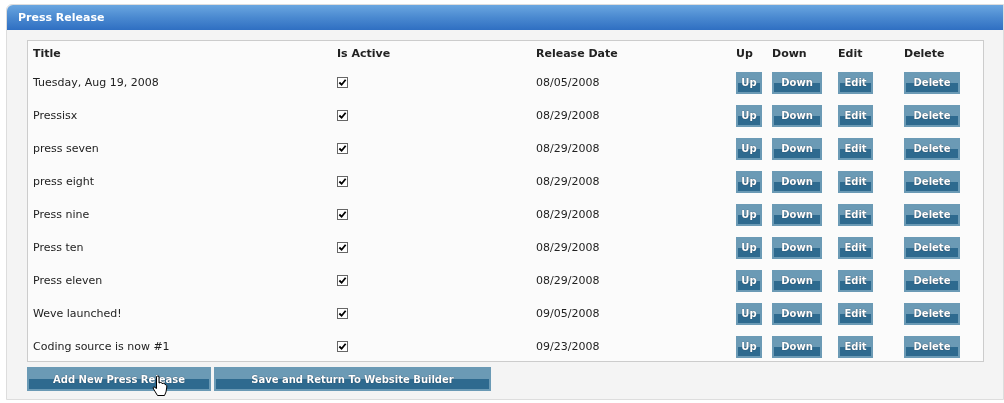  Describe the element at coordinates (364, 53) in the screenshot. I see `column-header: Is Active` at that location.